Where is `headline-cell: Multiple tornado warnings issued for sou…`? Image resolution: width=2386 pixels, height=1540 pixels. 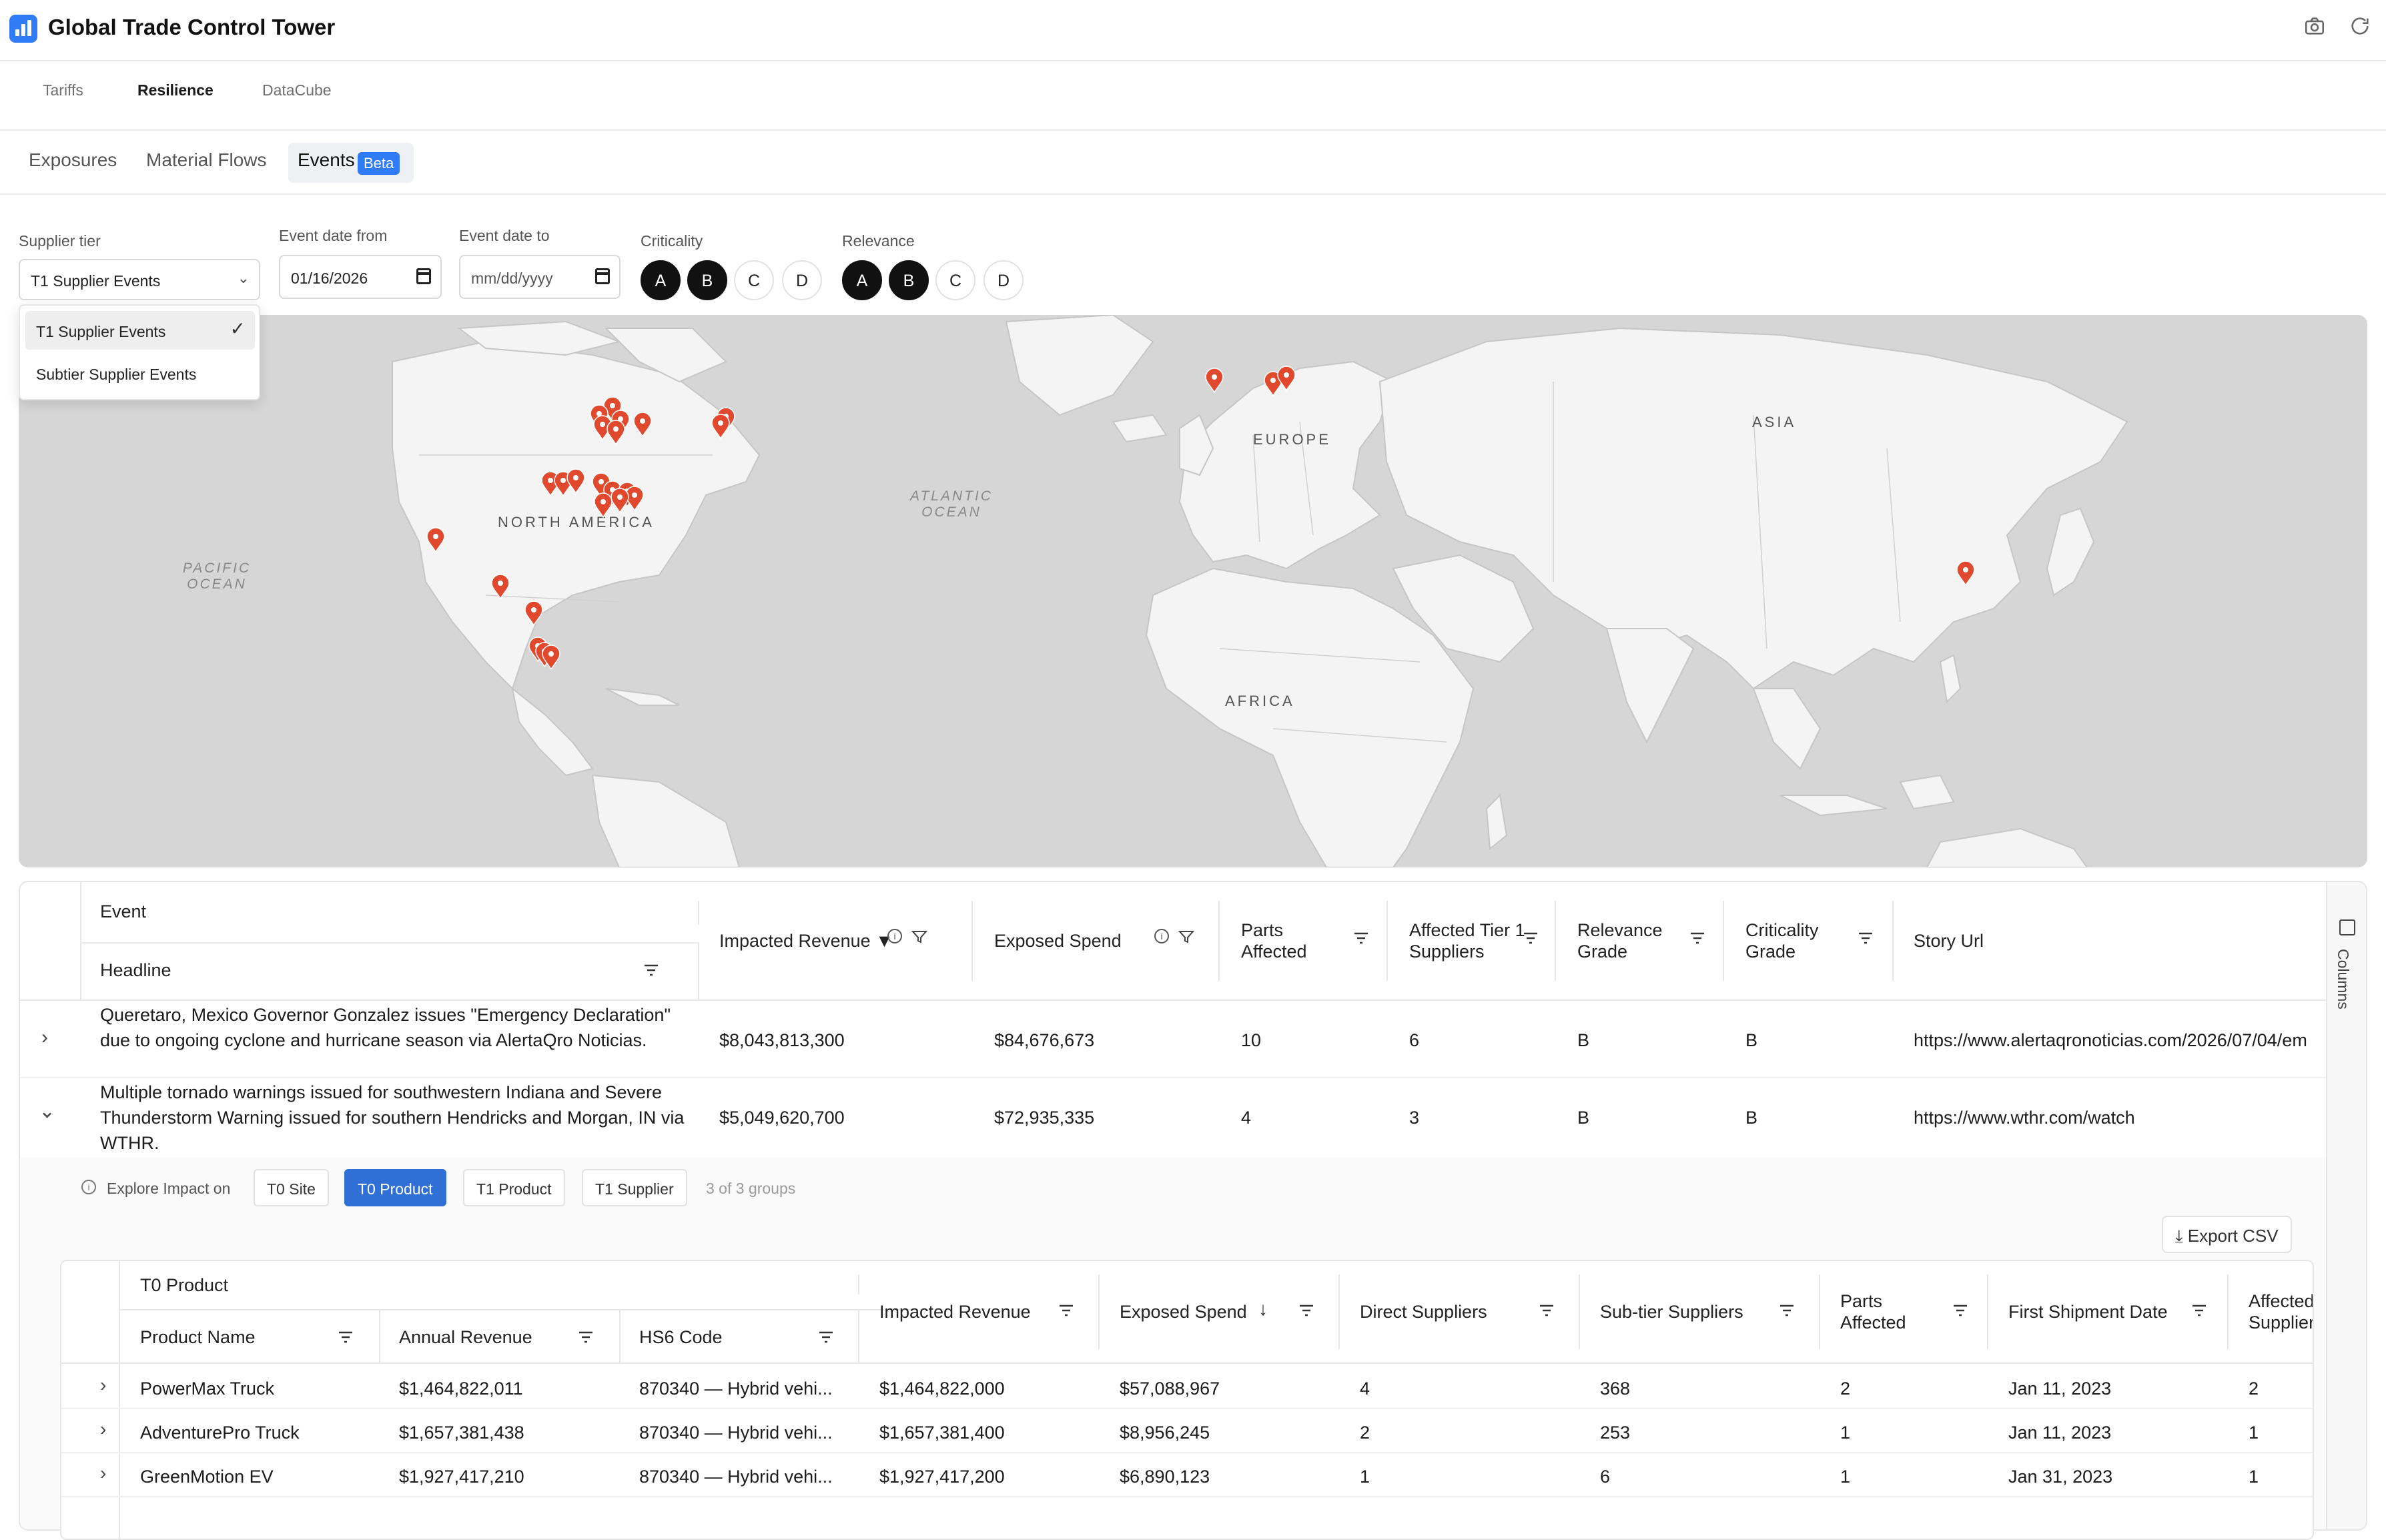
headline-cell: Multiple tornado warnings issued for sou… is located at coordinates (392, 1117).